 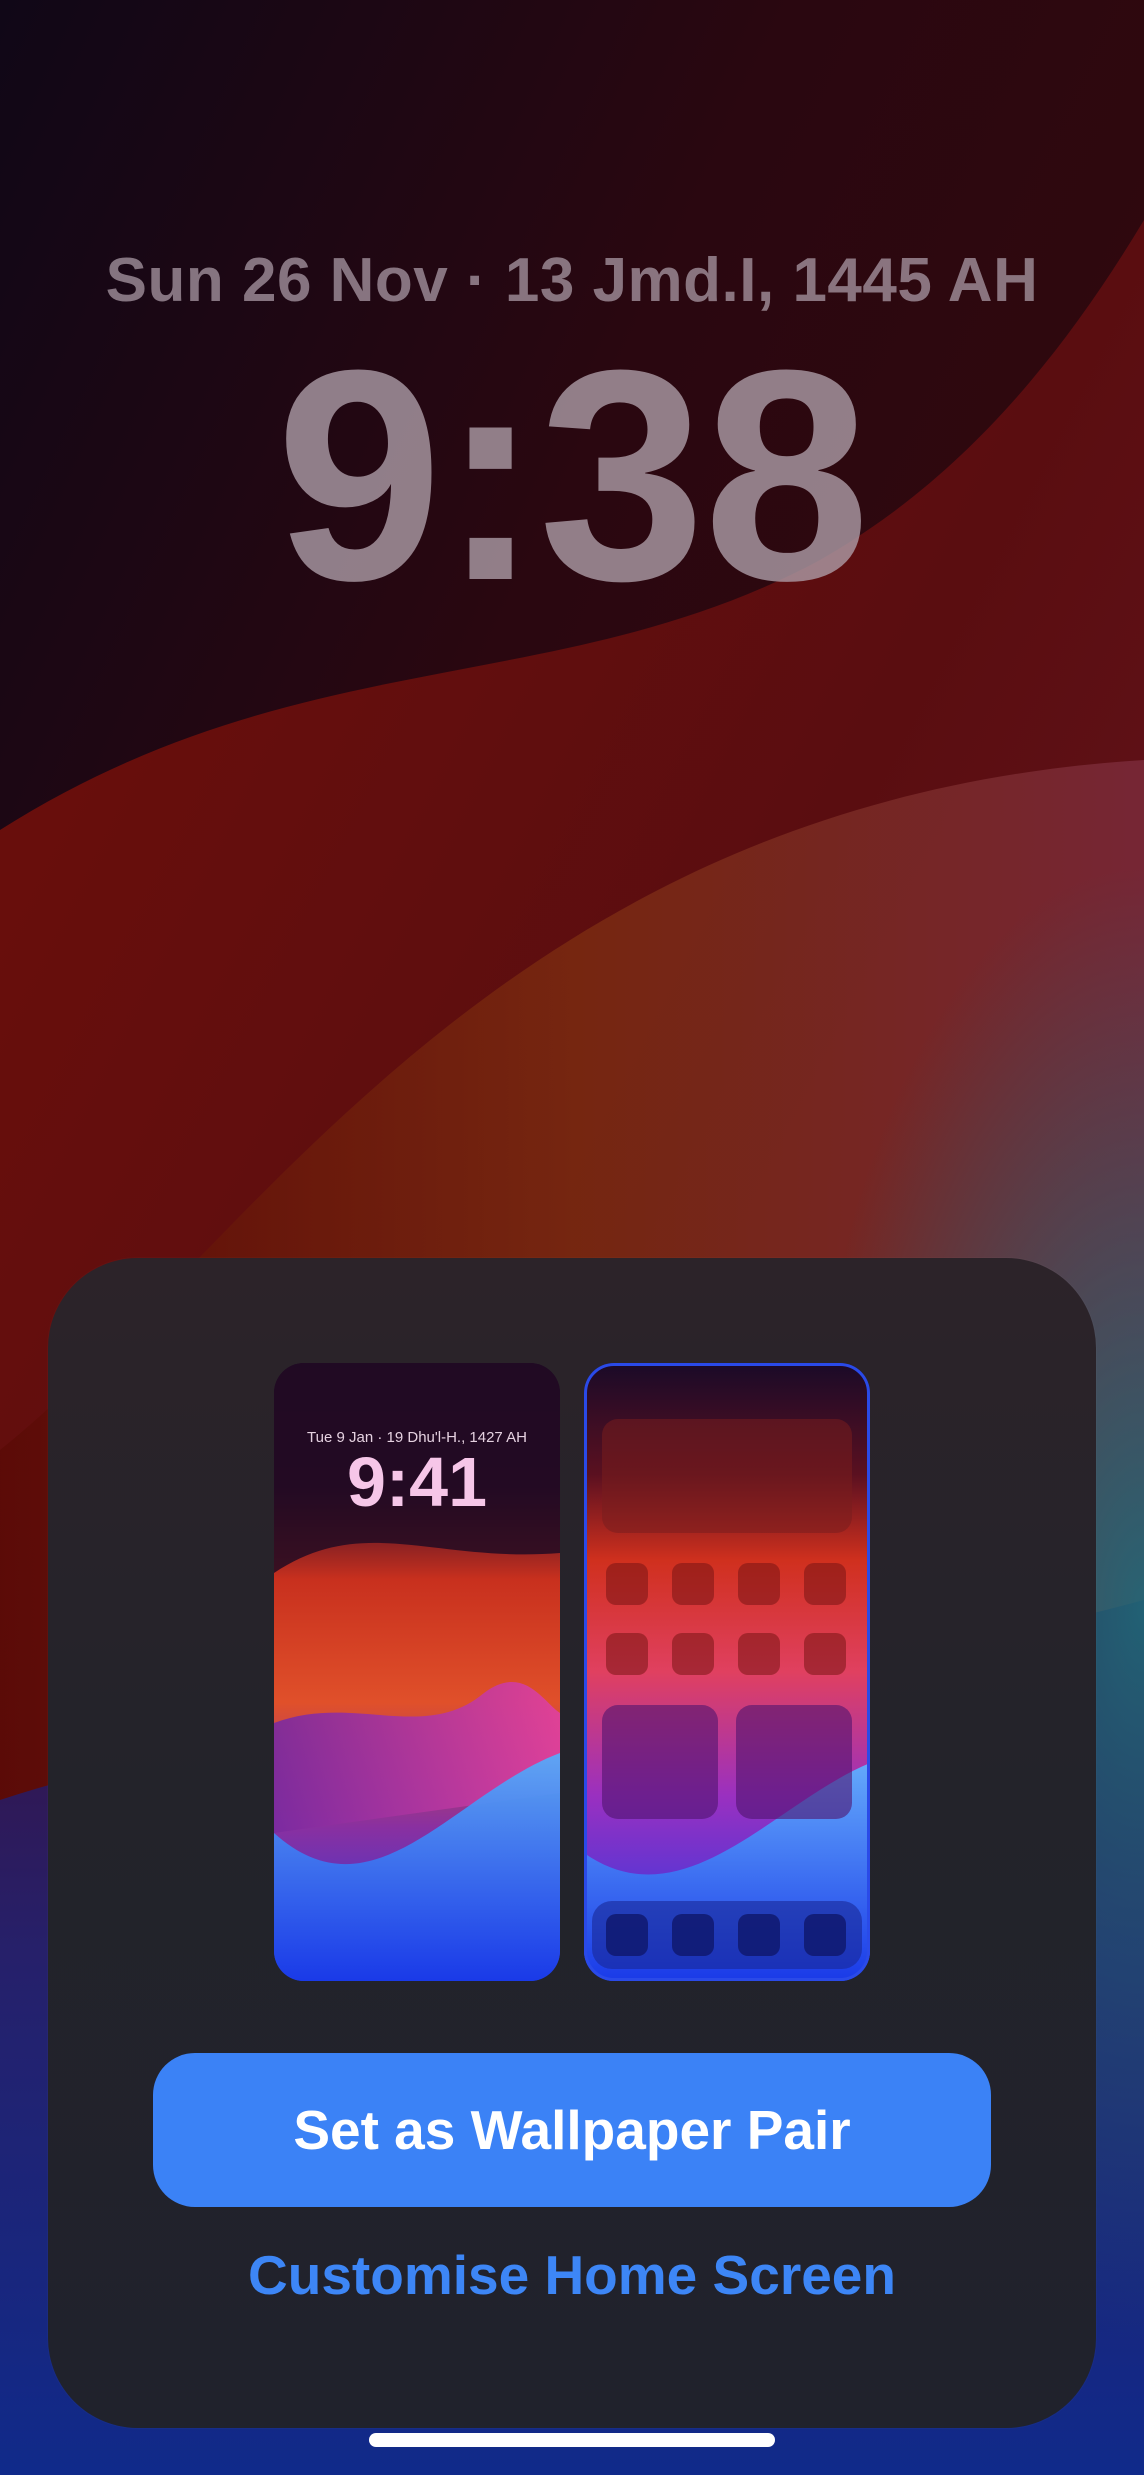 What do you see at coordinates (572, 2130) in the screenshot?
I see `set-as-wallpaper-pair-button: Set as Wallpaper Pair` at bounding box center [572, 2130].